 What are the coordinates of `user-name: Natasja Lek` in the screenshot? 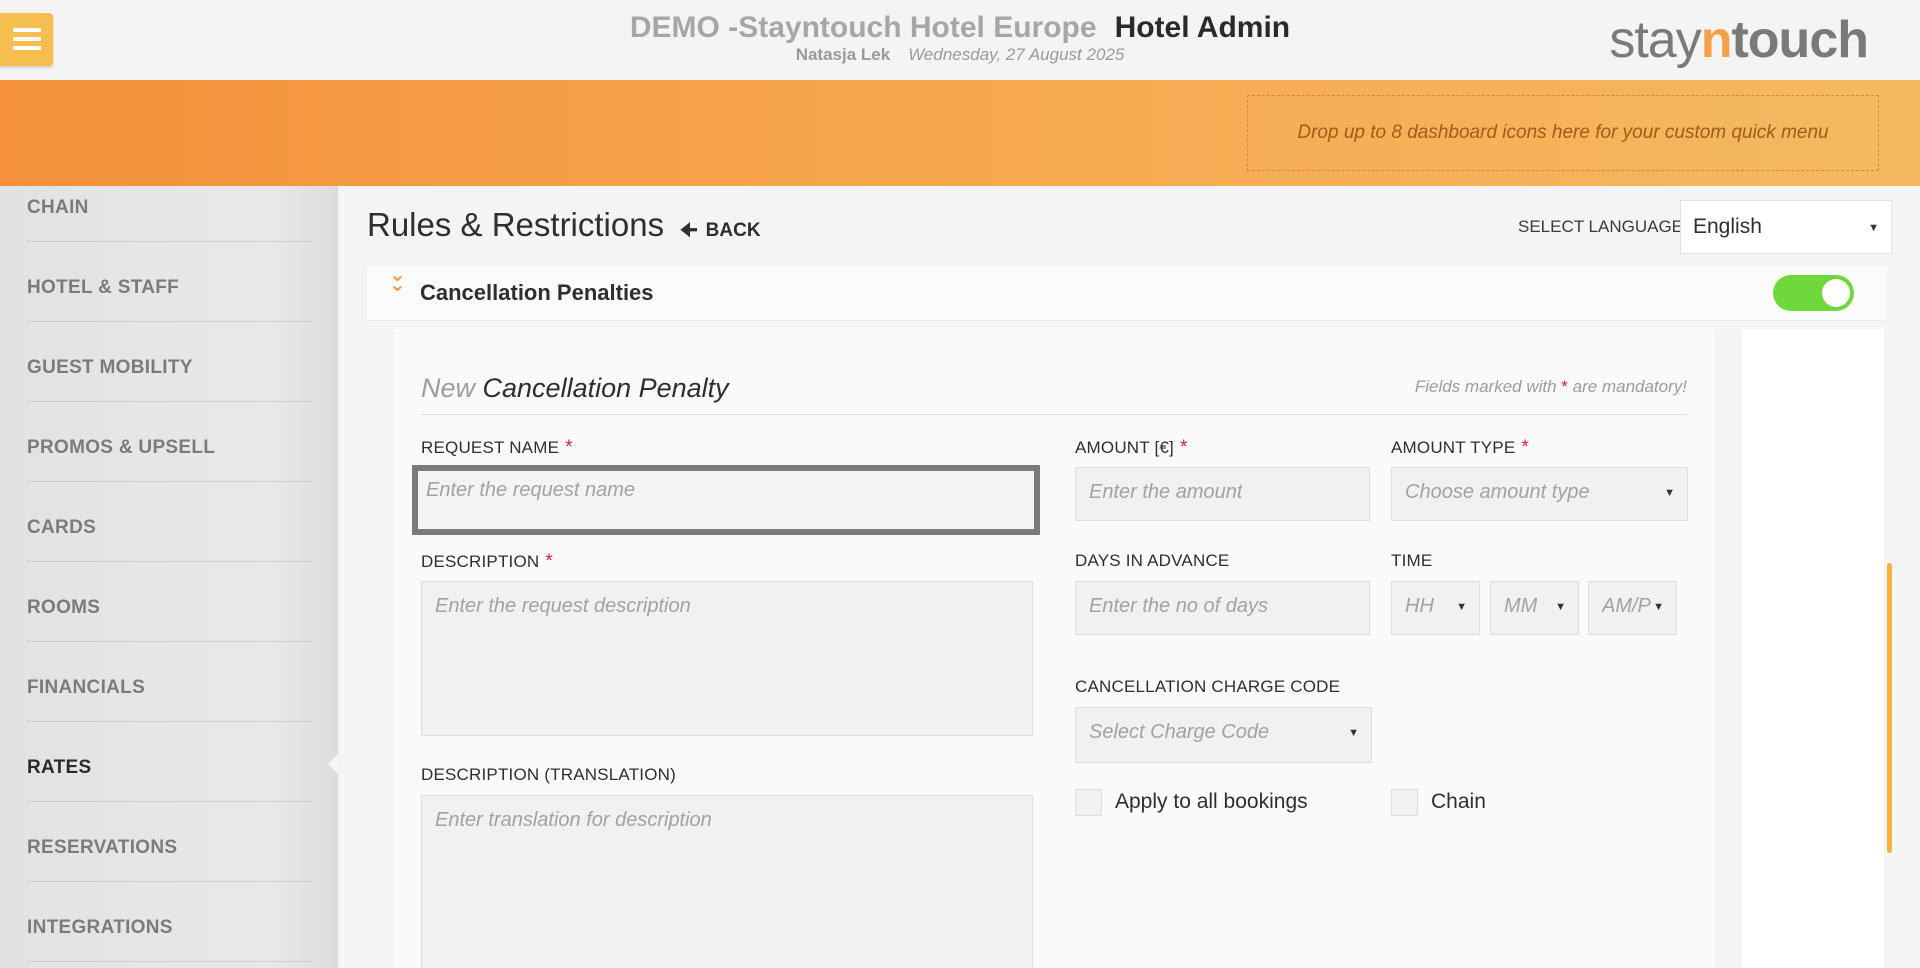 It's located at (843, 54).